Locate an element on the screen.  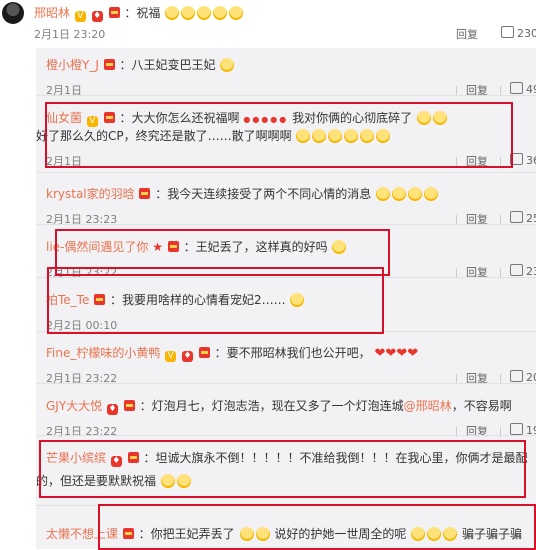
like-button: 202 is located at coordinates (523, 377).